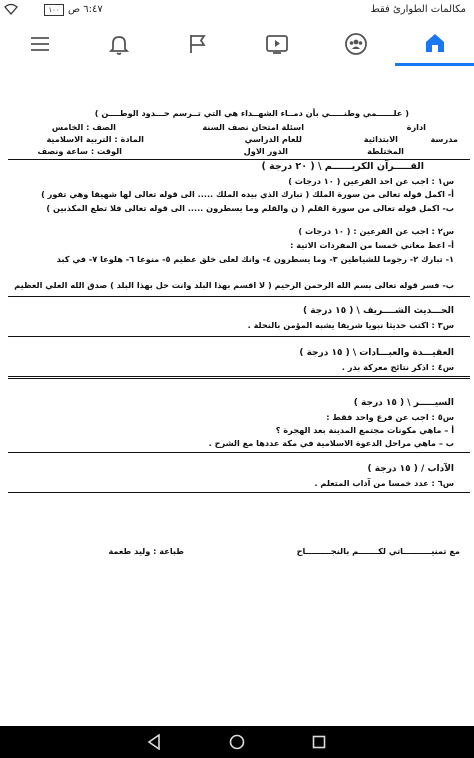 This screenshot has width=474, height=758. I want to click on home-icon, so click(434, 42).